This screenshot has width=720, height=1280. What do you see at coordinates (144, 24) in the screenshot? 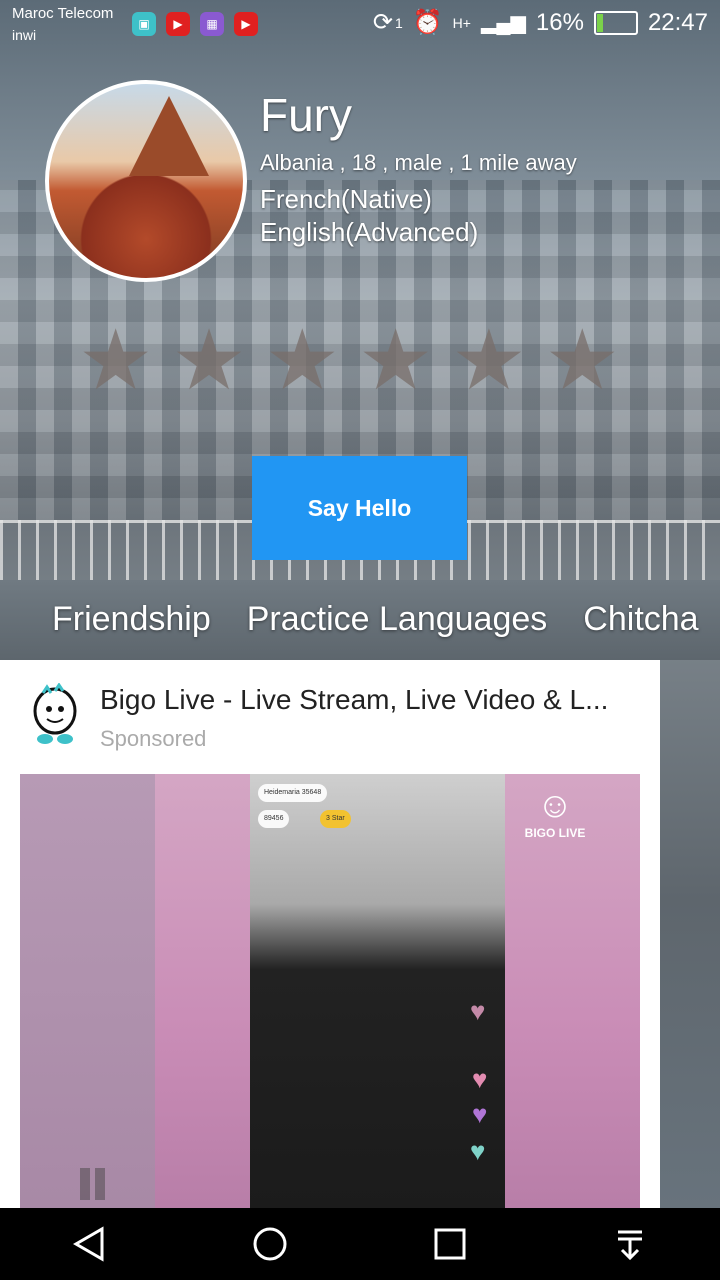
I see `android-app-icon: ▣` at bounding box center [144, 24].